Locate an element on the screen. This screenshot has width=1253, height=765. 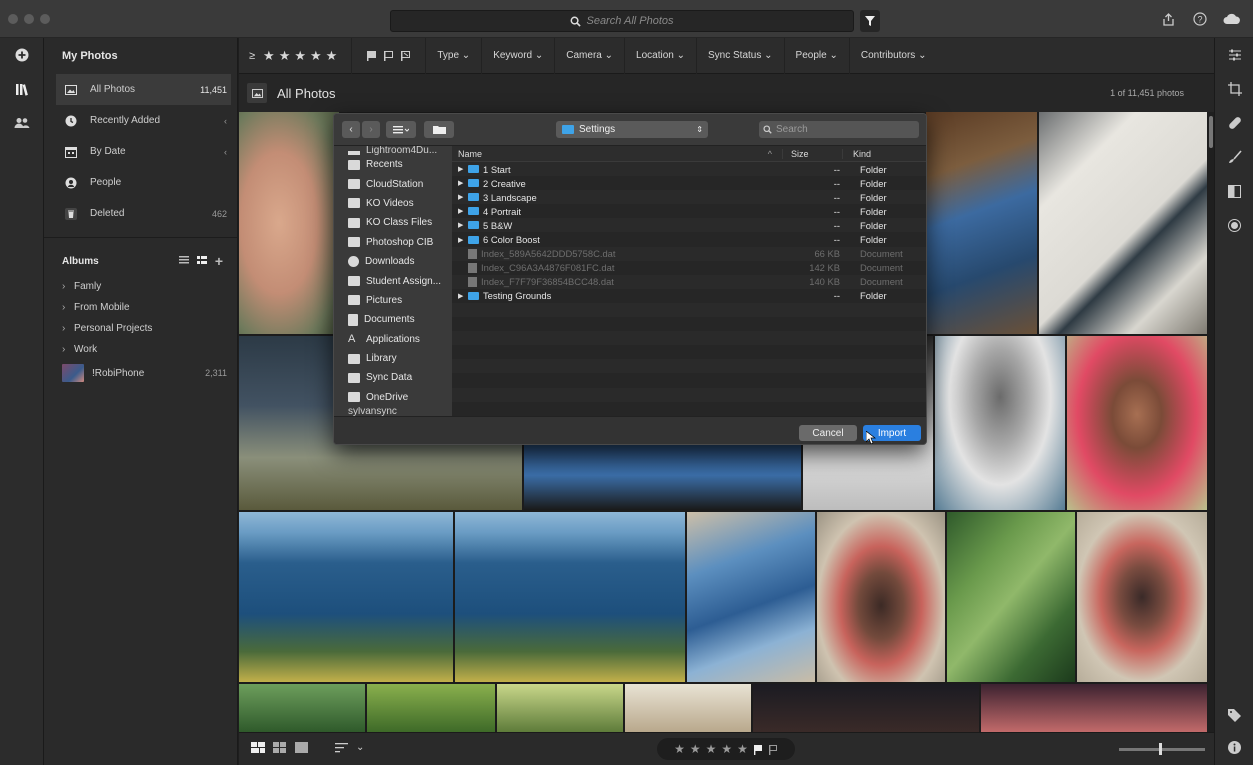
rating-filter: ≥ ★ ★ ★ ★ ★ is located at coordinates (296, 55).